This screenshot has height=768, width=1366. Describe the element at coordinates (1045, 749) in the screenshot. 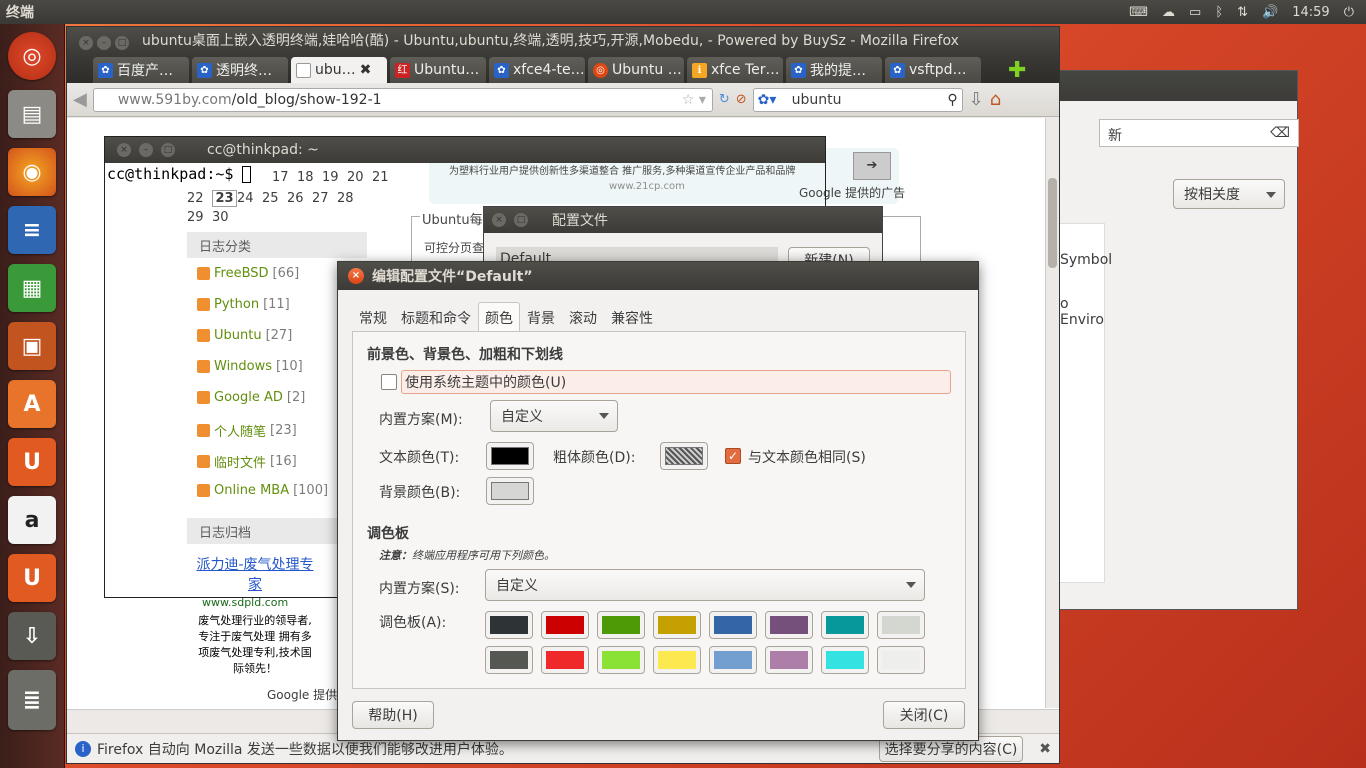

I see `close-notification-icon: ✖` at that location.